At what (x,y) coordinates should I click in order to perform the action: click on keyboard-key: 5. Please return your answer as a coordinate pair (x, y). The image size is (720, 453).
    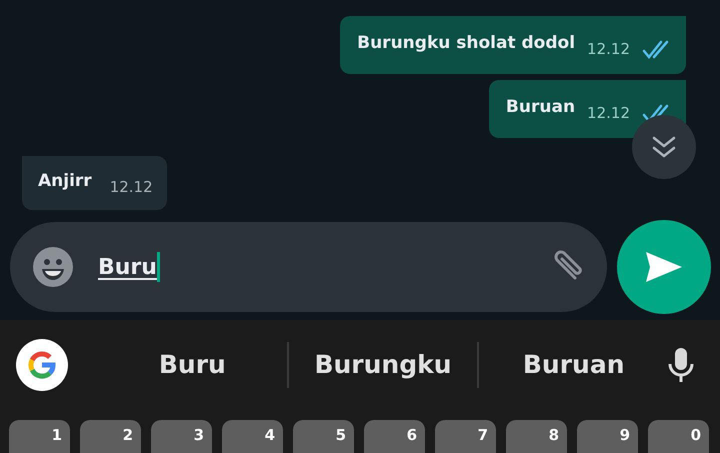
    Looking at the image, I should click on (323, 436).